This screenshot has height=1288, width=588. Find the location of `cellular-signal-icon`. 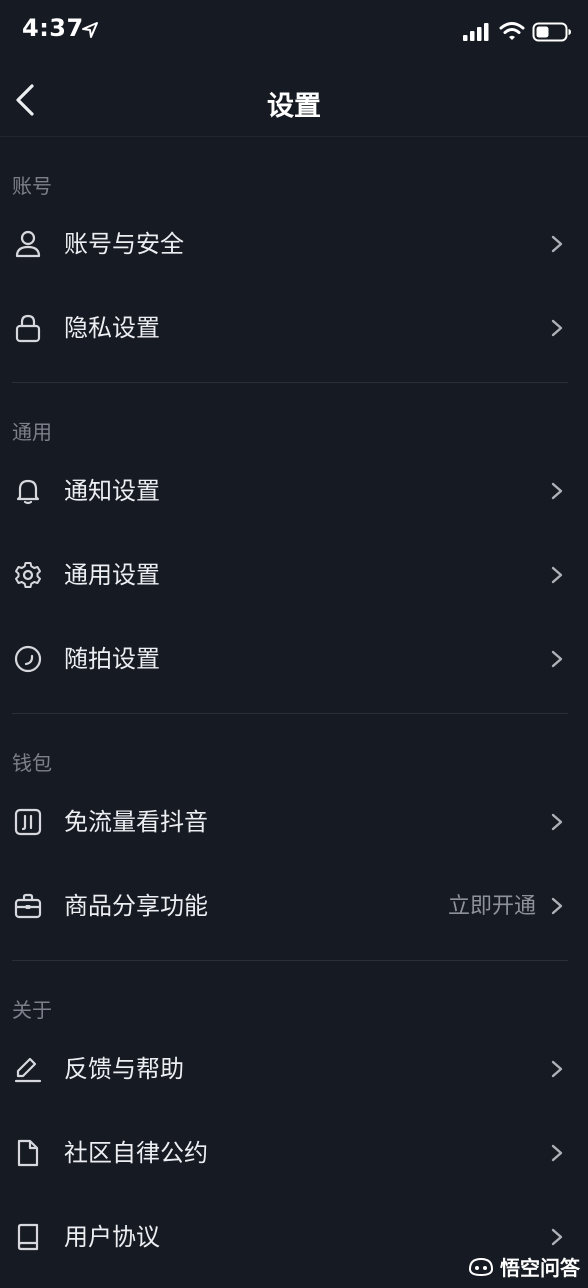

cellular-signal-icon is located at coordinates (476, 32).